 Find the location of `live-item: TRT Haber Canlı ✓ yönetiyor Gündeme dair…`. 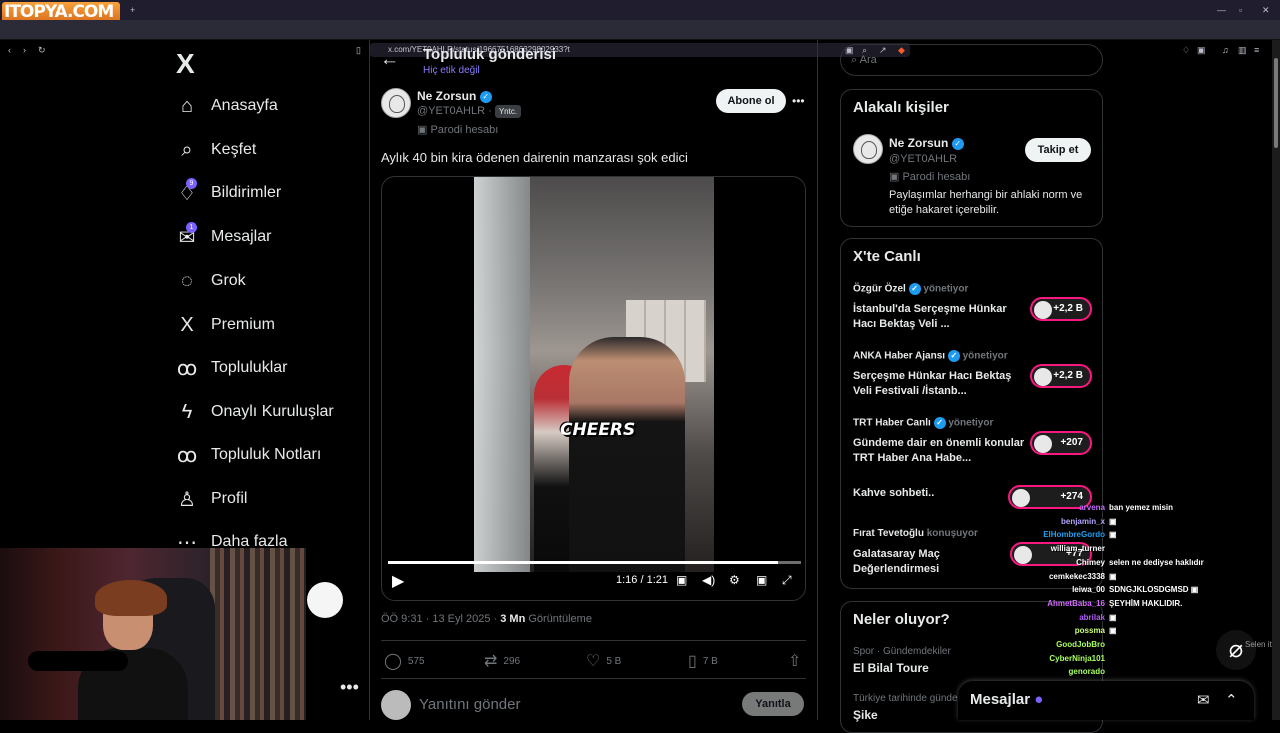

live-item: TRT Haber Canlı ✓ yönetiyor Gündeme dair… is located at coordinates (973, 445).